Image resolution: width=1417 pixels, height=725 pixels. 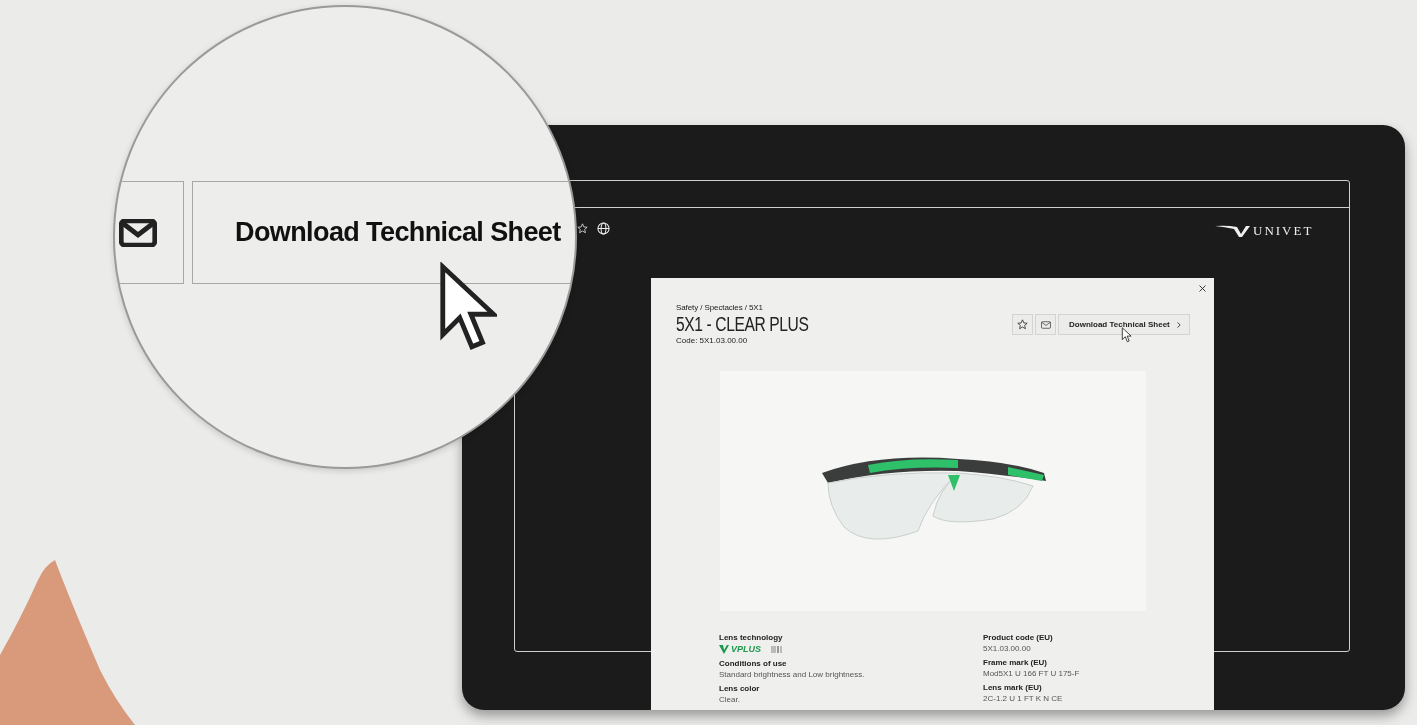 What do you see at coordinates (720, 307) in the screenshot?
I see `breadcrumb: Safety / Spectacles / 5X1` at bounding box center [720, 307].